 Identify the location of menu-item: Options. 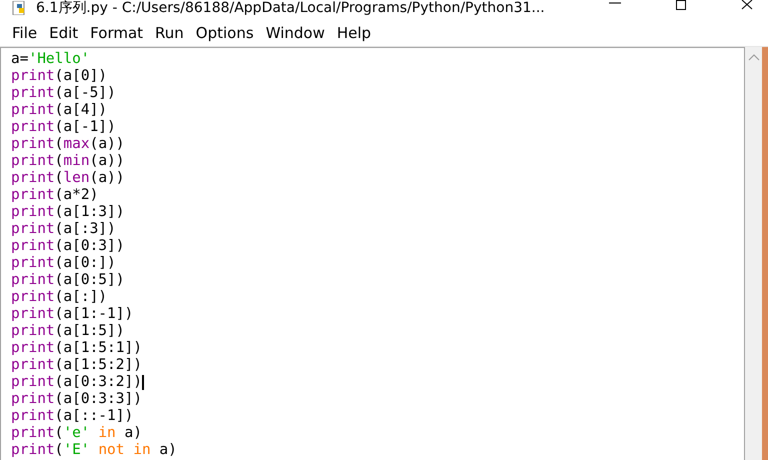
(225, 33).